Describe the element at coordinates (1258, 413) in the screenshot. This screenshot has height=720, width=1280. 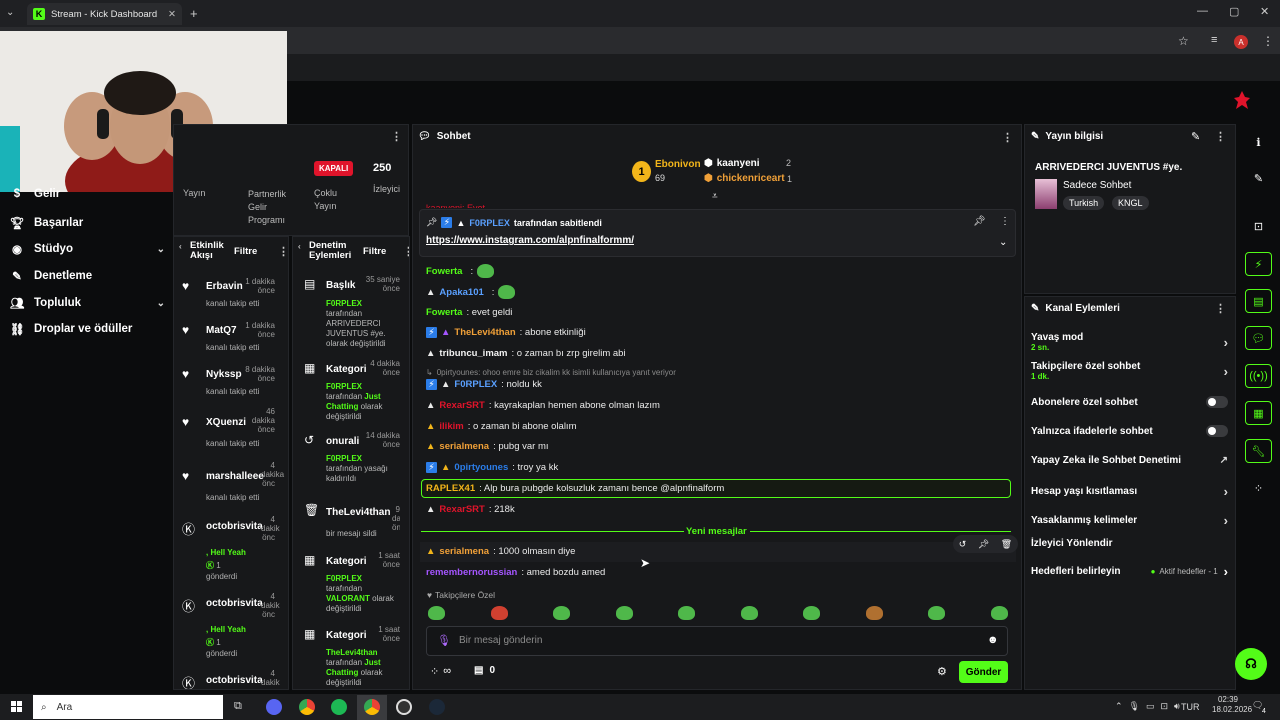
I see `store-rail-icon: ▦` at that location.